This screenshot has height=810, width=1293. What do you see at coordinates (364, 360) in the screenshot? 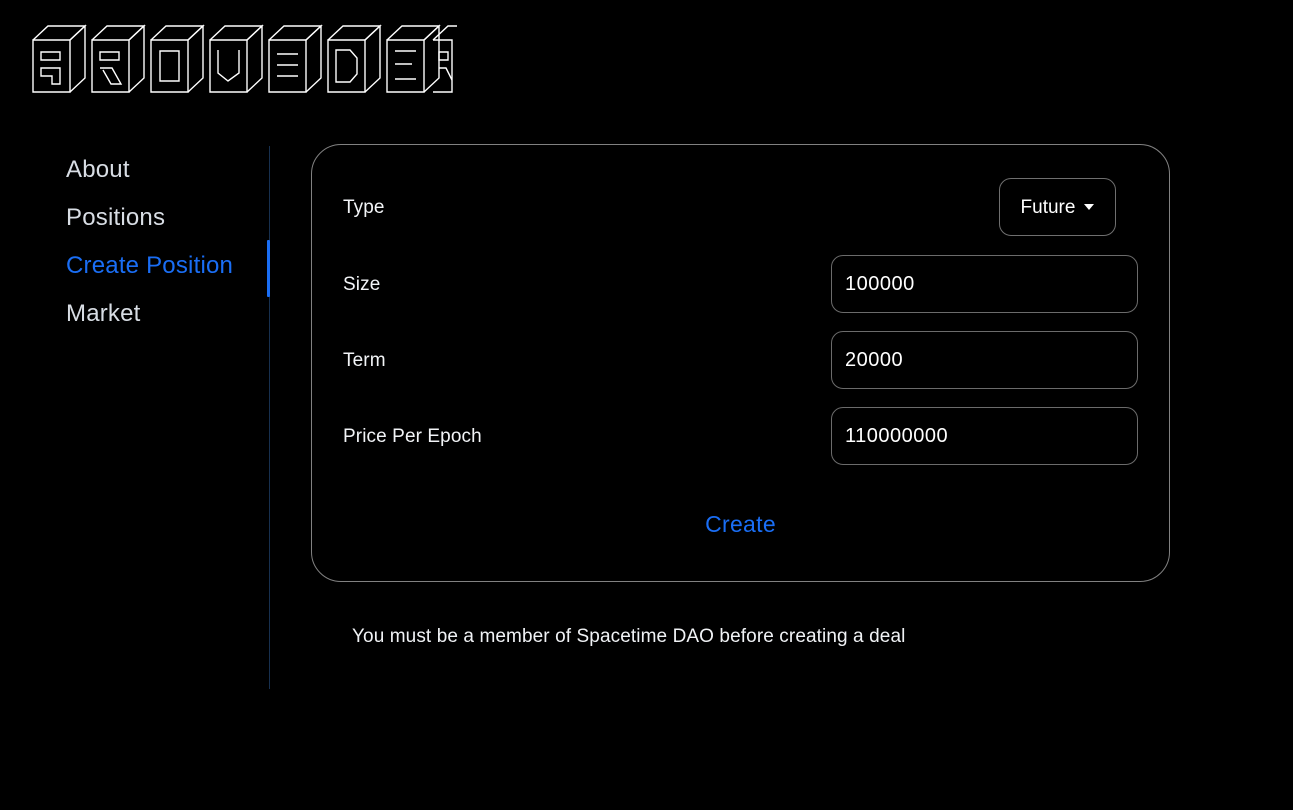
I see `label-term: Term` at bounding box center [364, 360].